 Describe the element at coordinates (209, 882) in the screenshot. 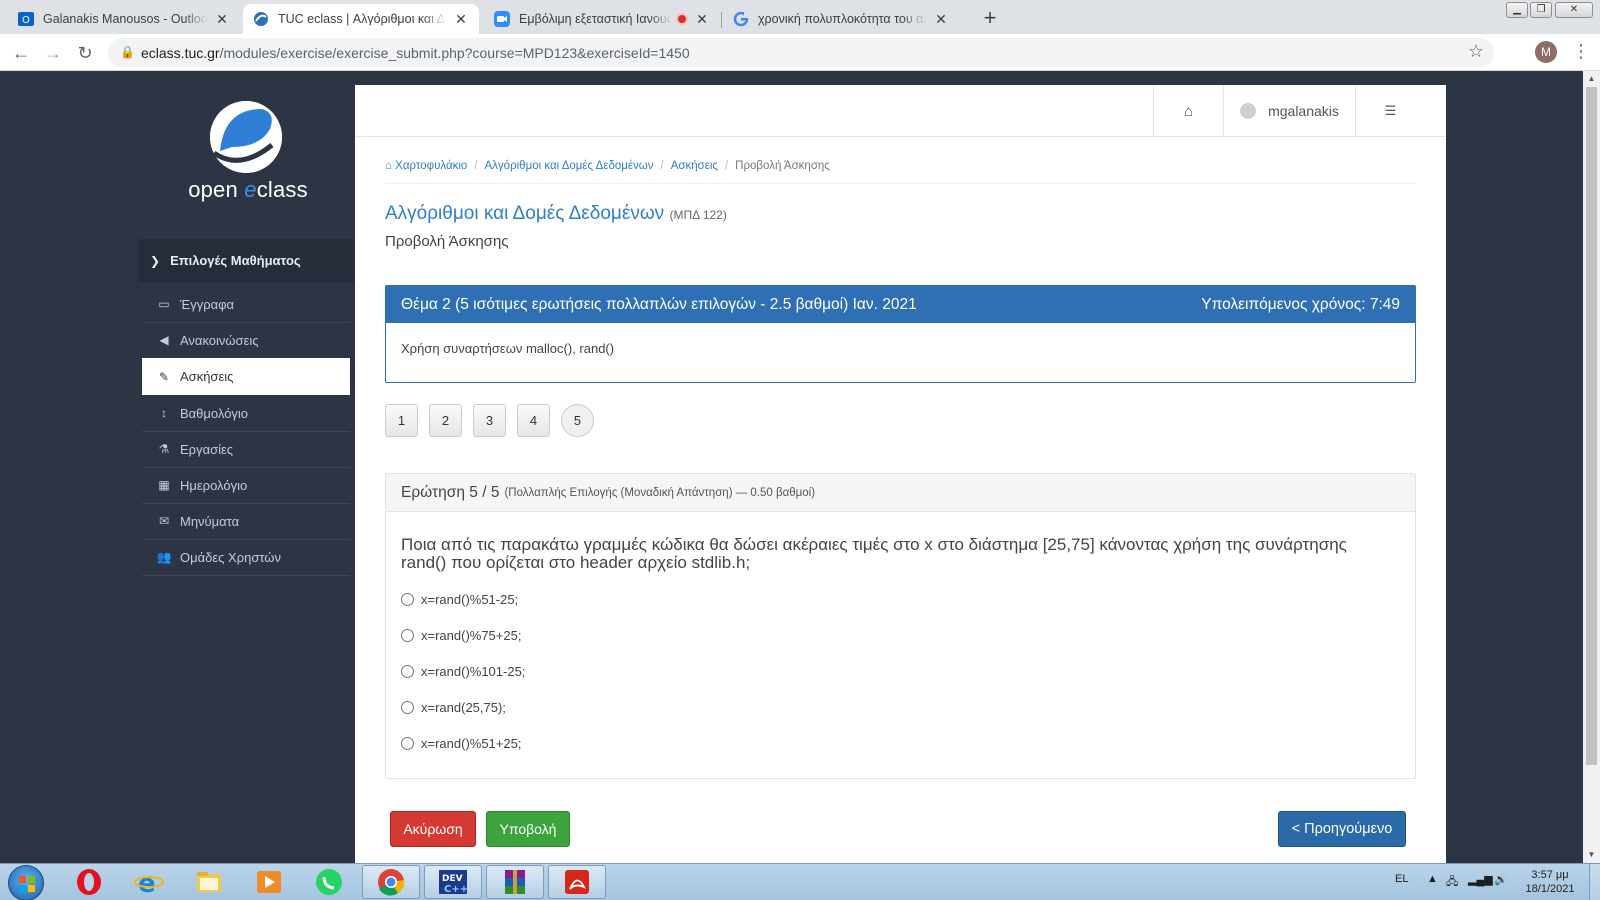

I see `explorer-icon` at that location.